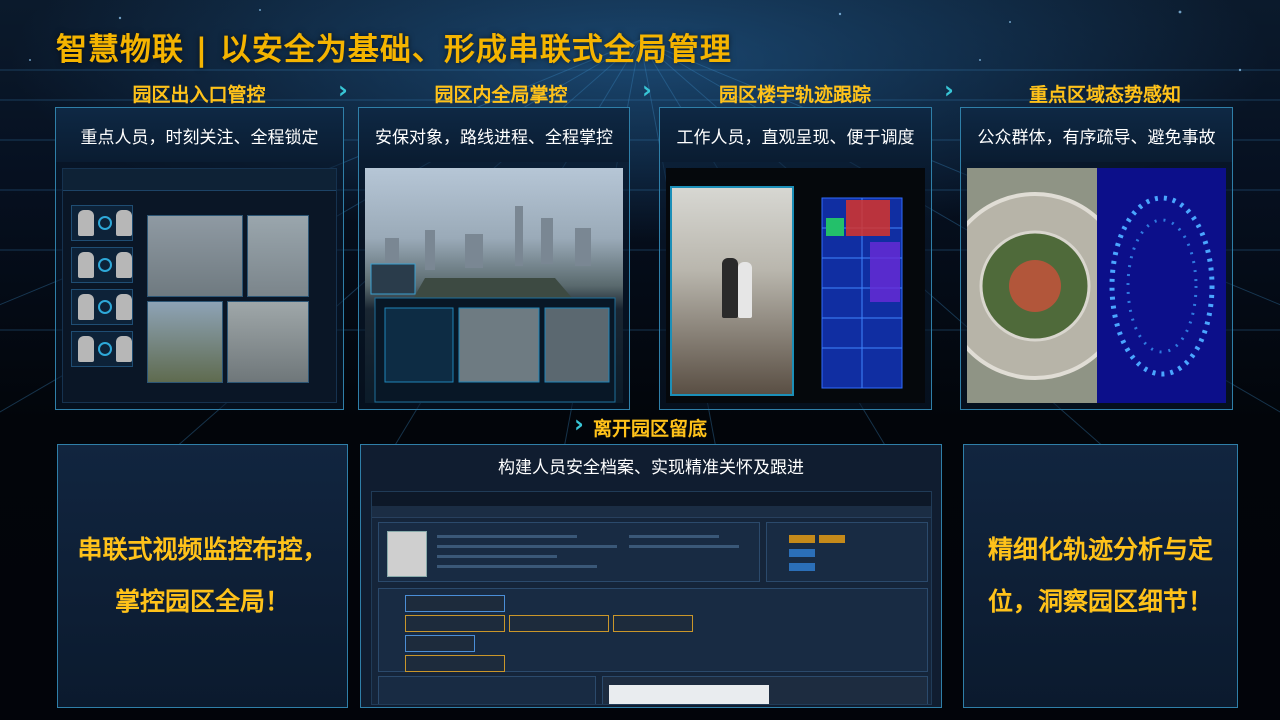 Image resolution: width=1280 pixels, height=720 pixels. What do you see at coordinates (1096, 135) in the screenshot?
I see `panel-subtitle: 公众群体，有序疏导、避免事故` at bounding box center [1096, 135].